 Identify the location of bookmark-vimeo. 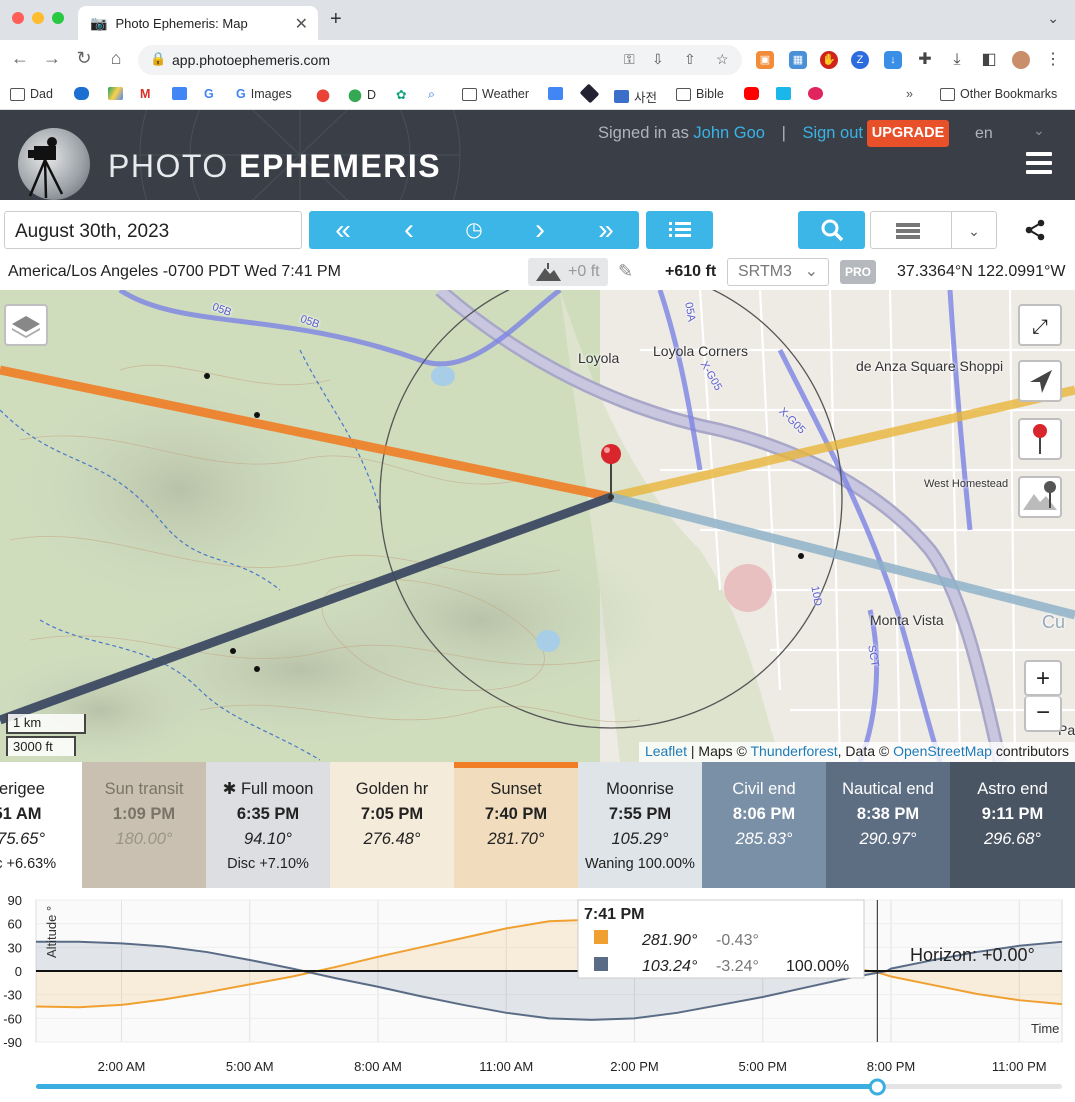
(783, 93).